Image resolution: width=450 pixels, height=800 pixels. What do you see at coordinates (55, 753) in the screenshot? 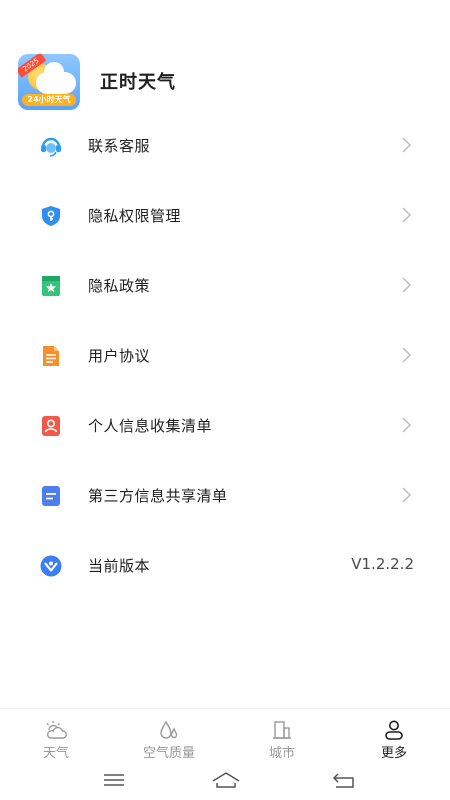
I see `tab-label: 天气` at bounding box center [55, 753].